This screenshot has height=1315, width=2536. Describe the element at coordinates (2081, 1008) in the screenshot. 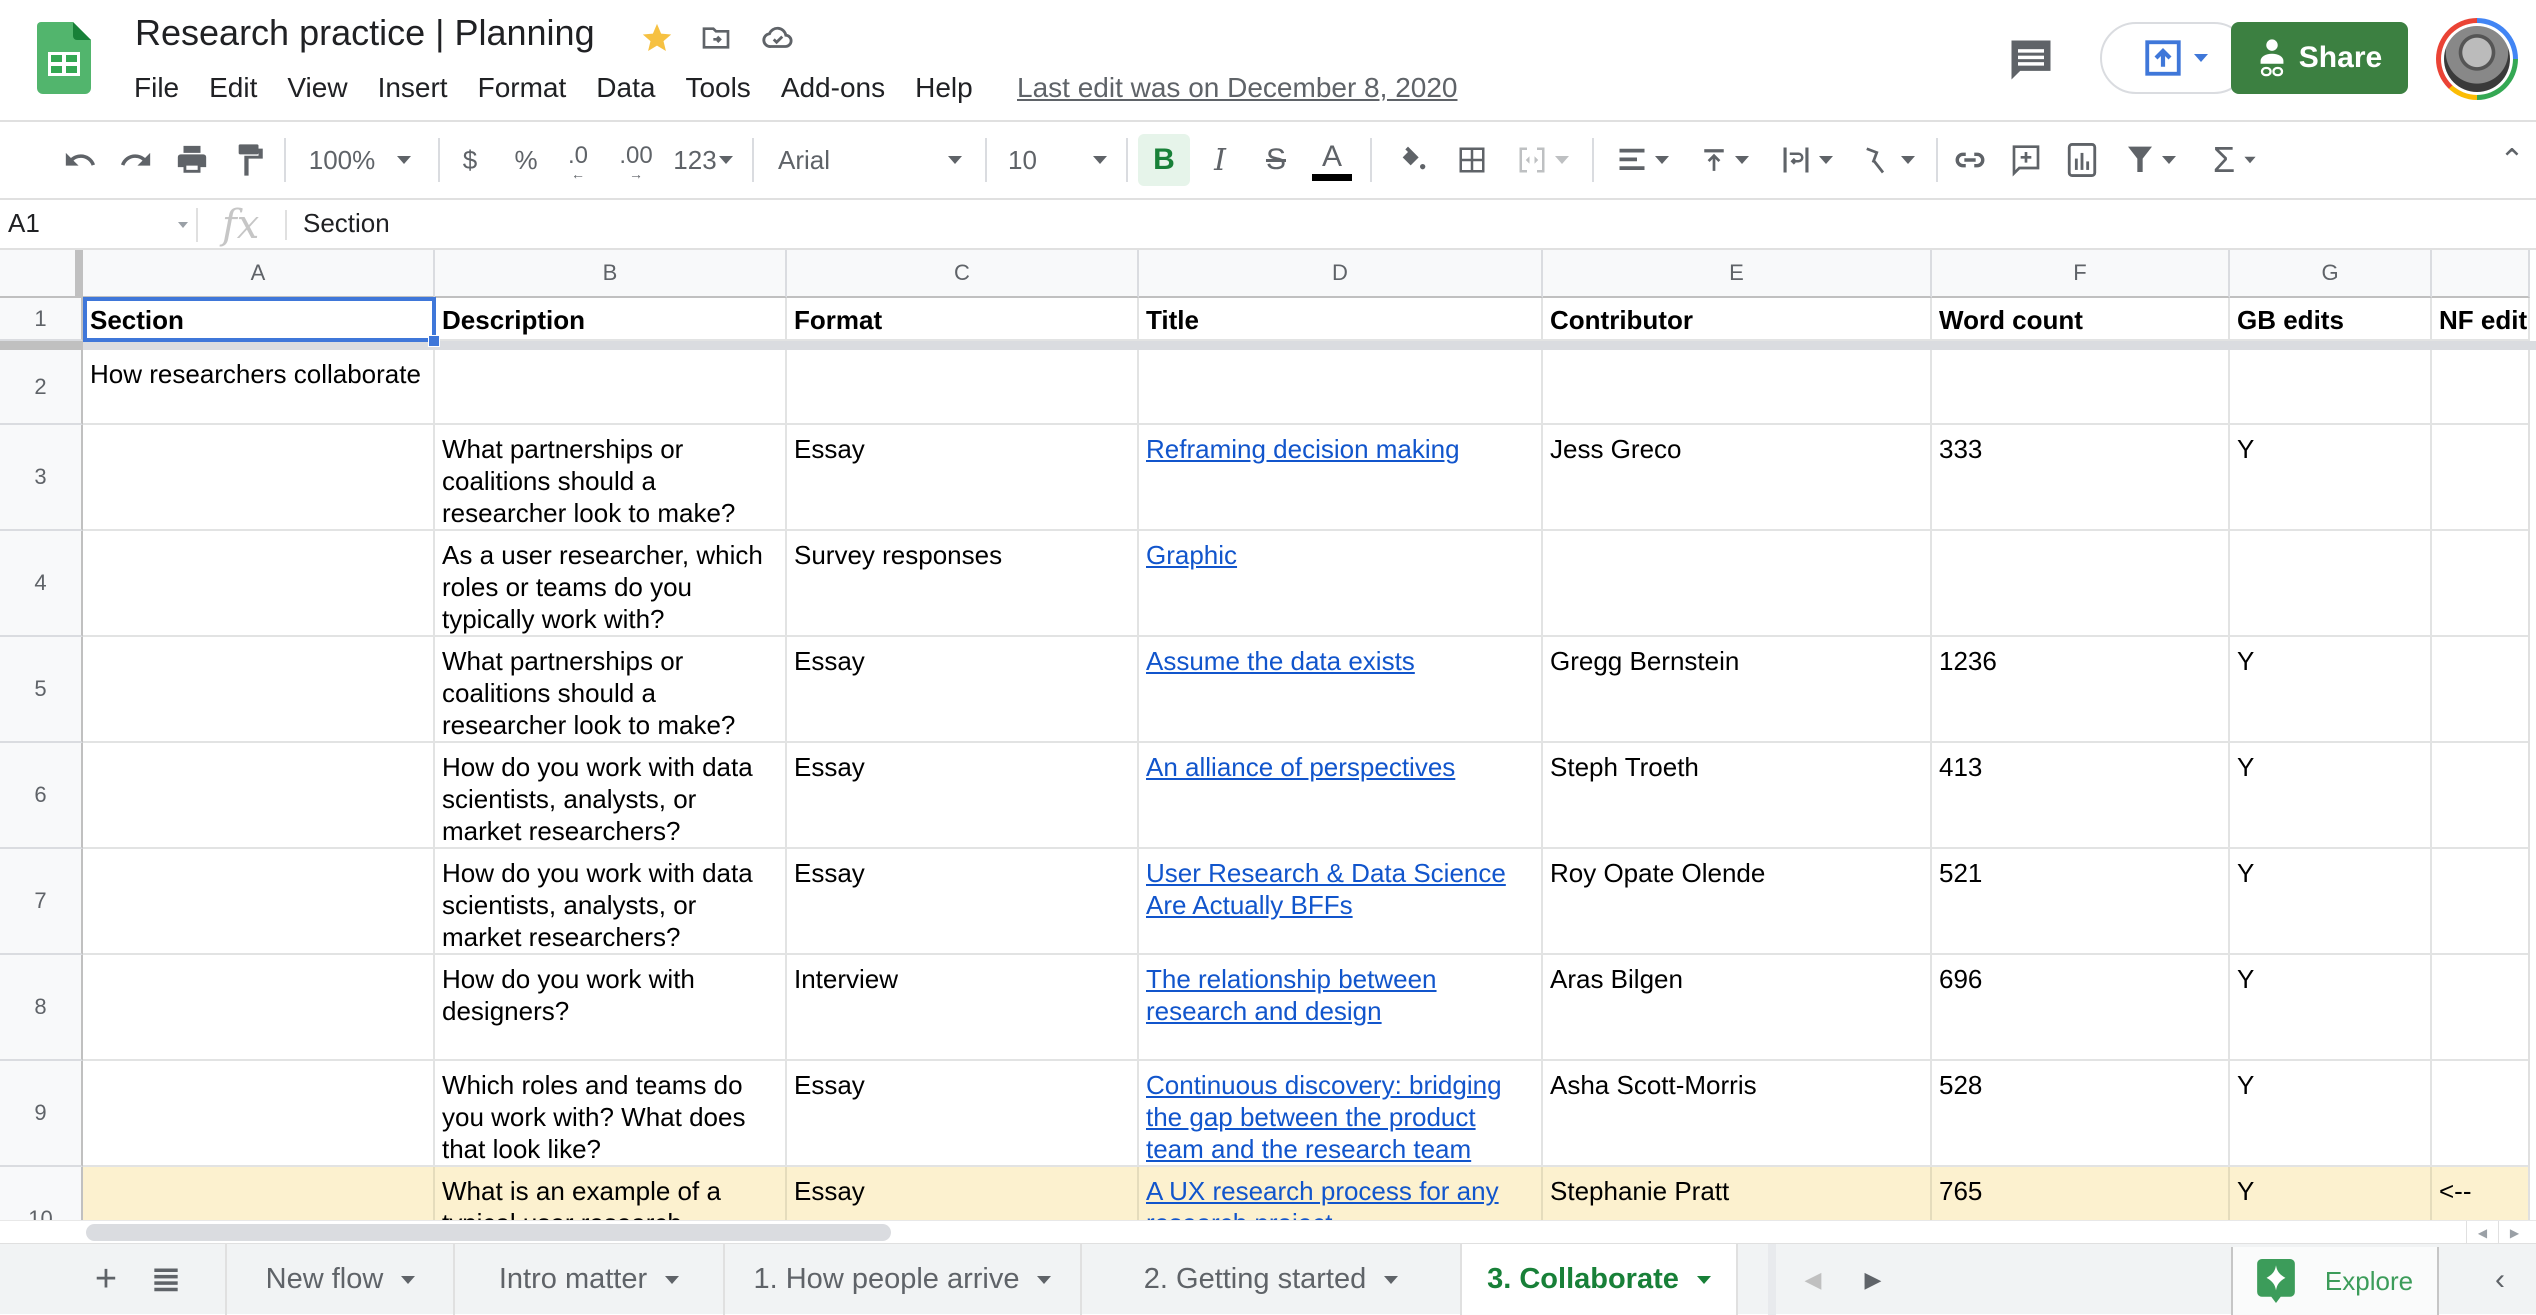

I see `cell-word-count: 696` at that location.